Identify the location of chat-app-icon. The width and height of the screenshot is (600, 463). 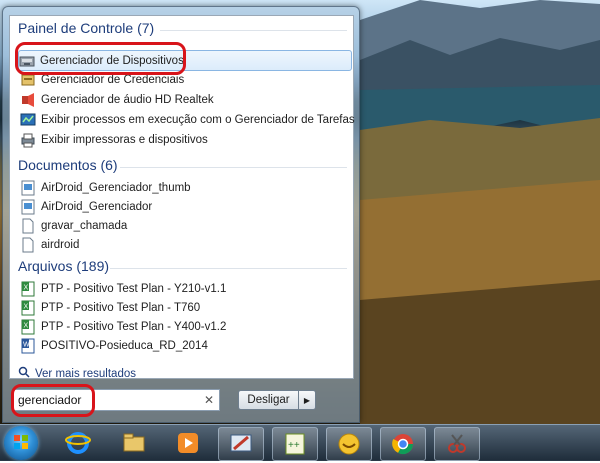
(349, 444).